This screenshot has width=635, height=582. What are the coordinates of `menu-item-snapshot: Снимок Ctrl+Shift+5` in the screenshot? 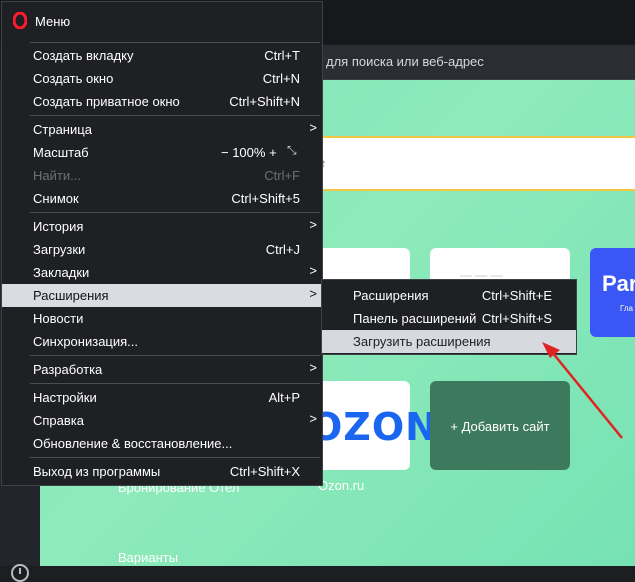 It's located at (162, 198).